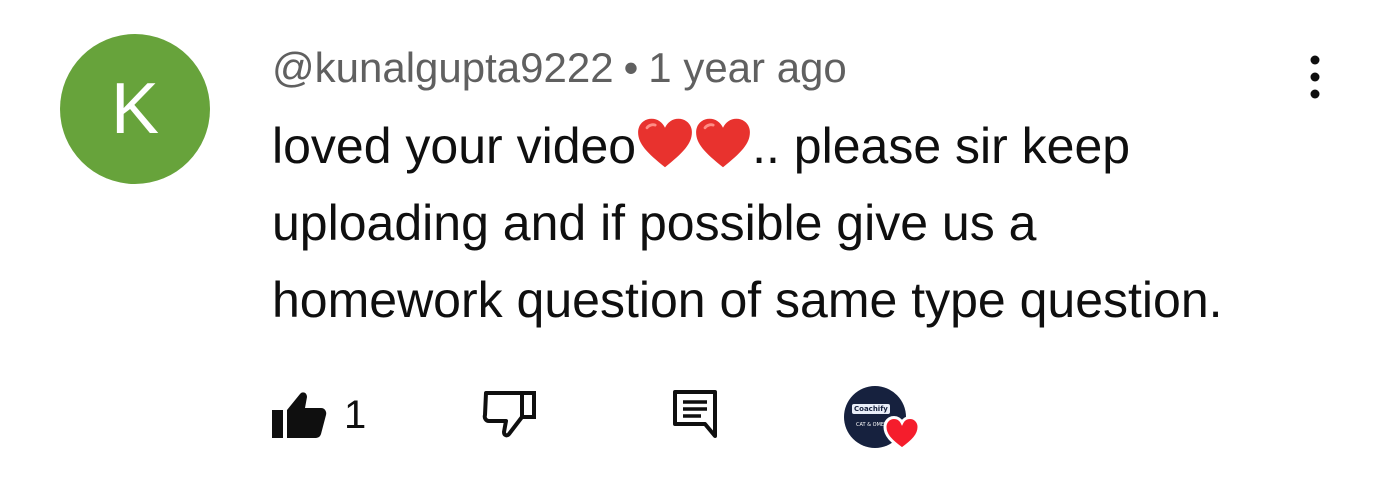 This screenshot has height=500, width=1384. What do you see at coordinates (747, 300) in the screenshot?
I see `comment-line-3: homework question of same type question.` at bounding box center [747, 300].